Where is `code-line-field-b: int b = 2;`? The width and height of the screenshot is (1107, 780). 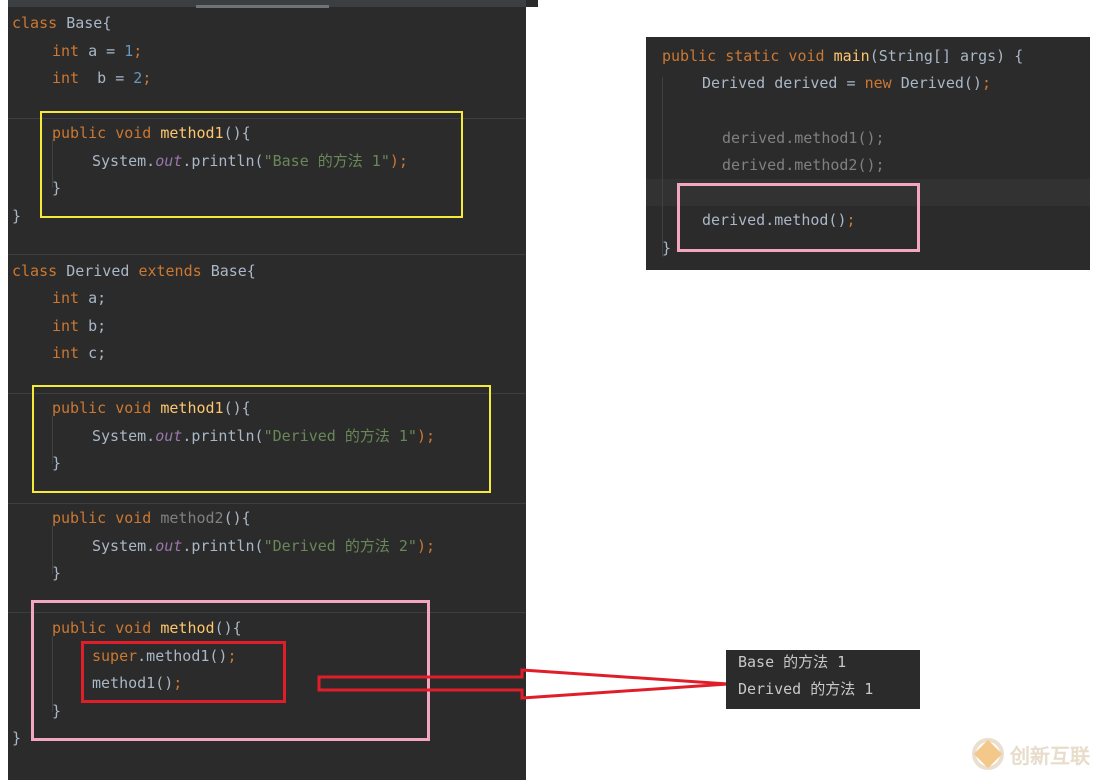
code-line-field-b: int b = 2; is located at coordinates (102, 78).